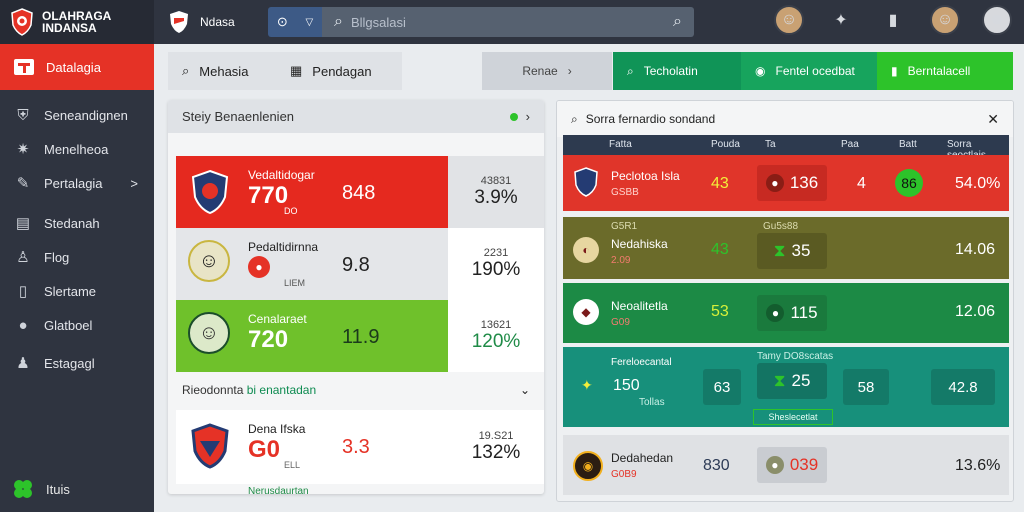  I want to click on account-avatar-icon: ☻, so click(997, 20).